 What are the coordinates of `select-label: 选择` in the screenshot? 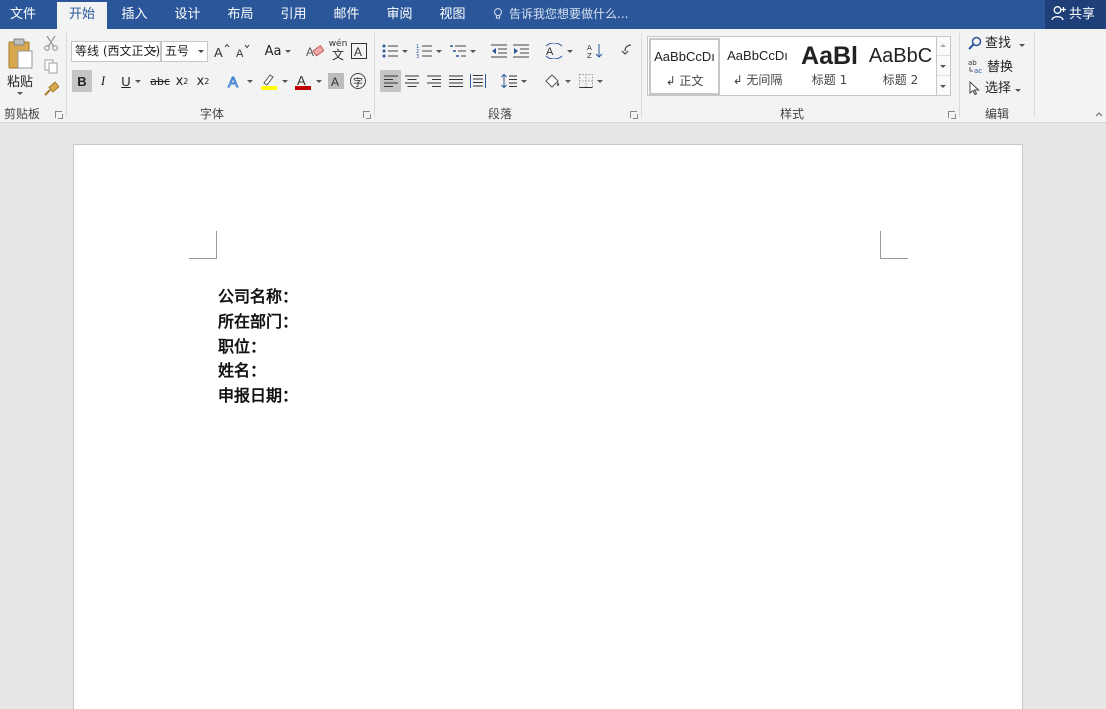 It's located at (998, 88).